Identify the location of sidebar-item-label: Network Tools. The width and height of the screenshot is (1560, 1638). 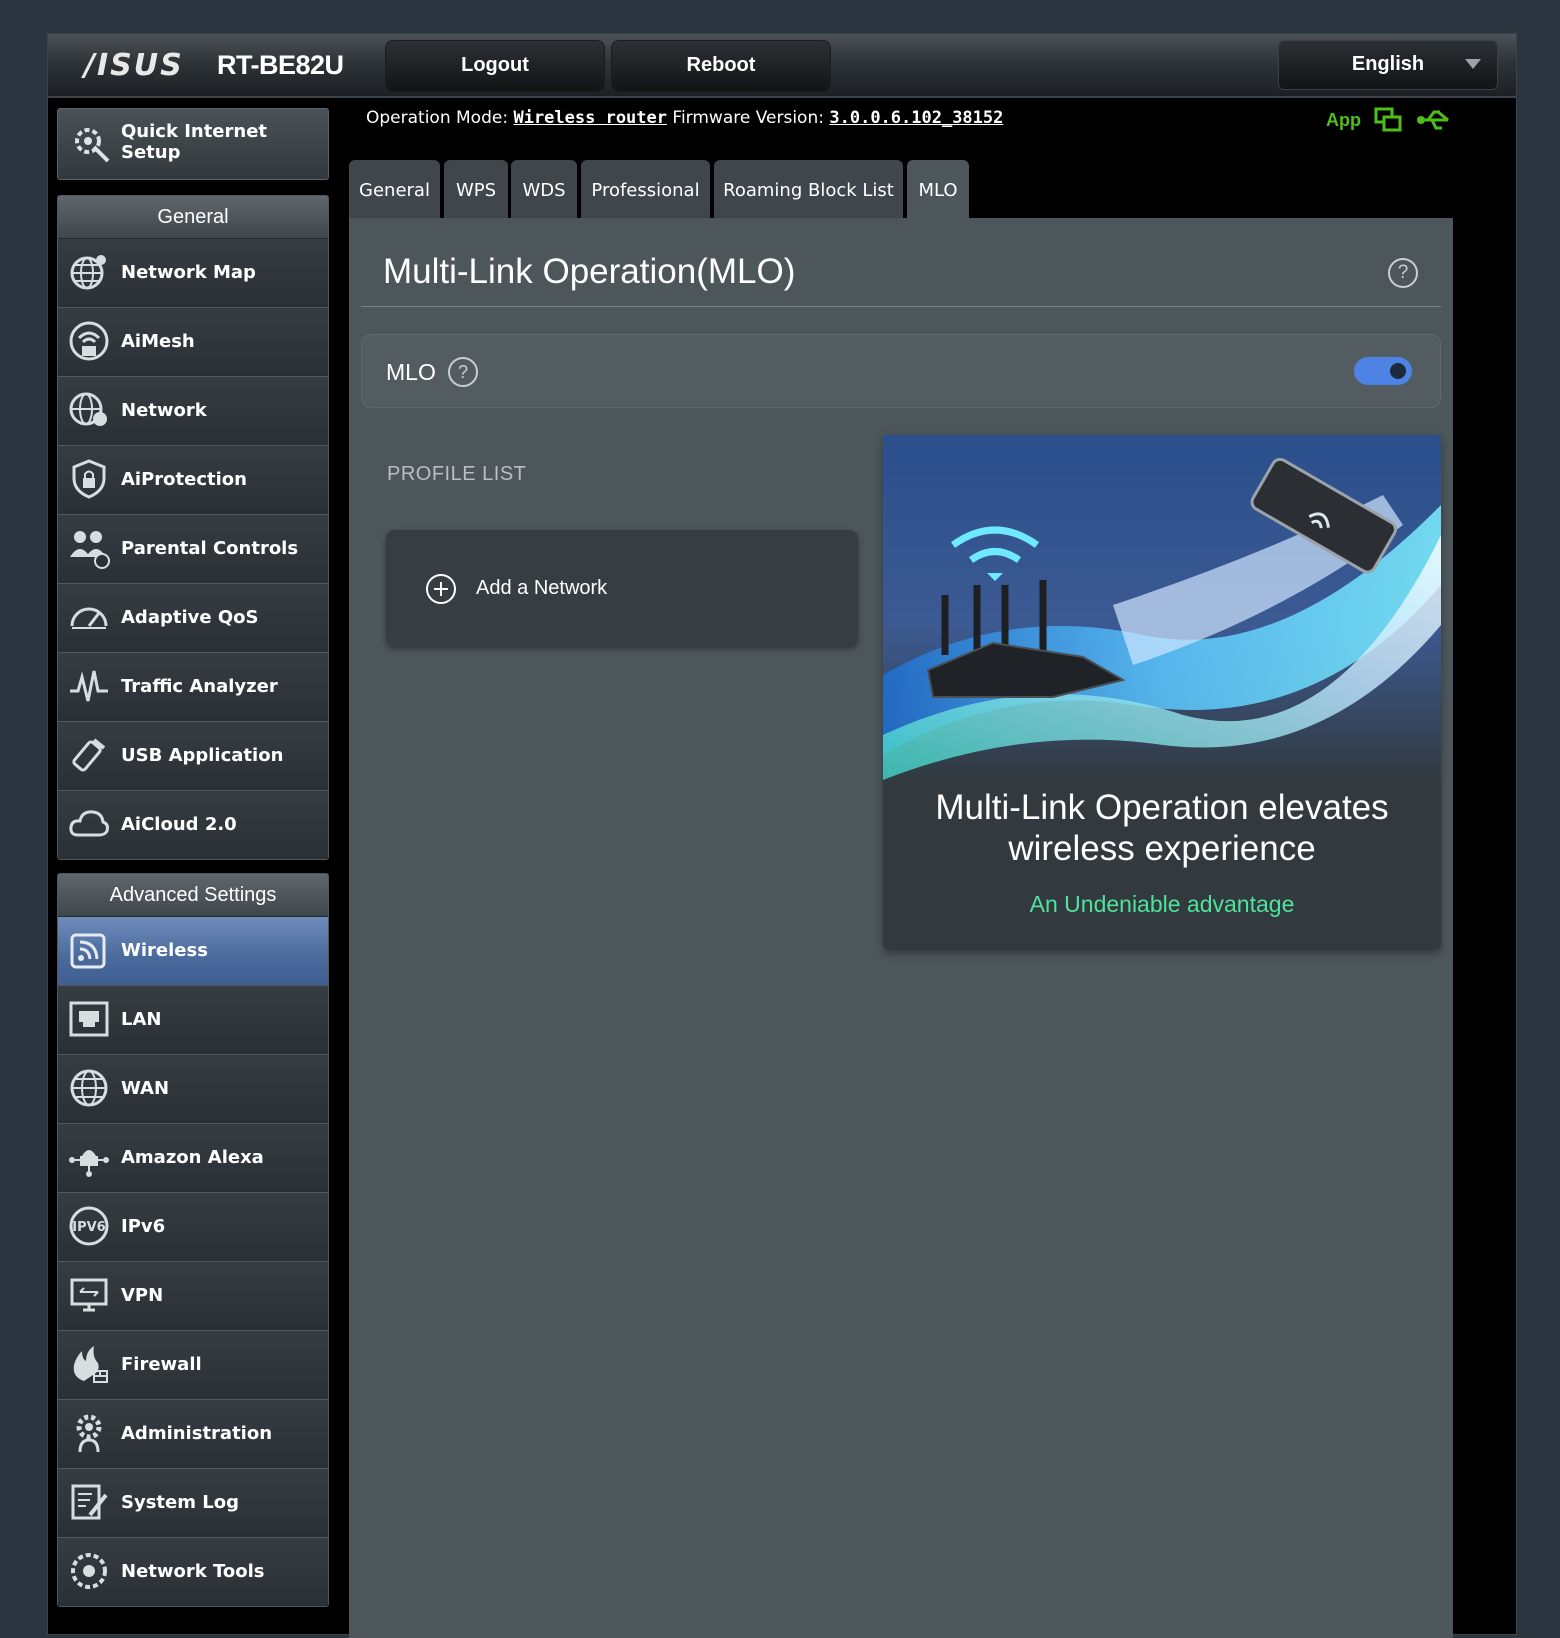
(193, 1571).